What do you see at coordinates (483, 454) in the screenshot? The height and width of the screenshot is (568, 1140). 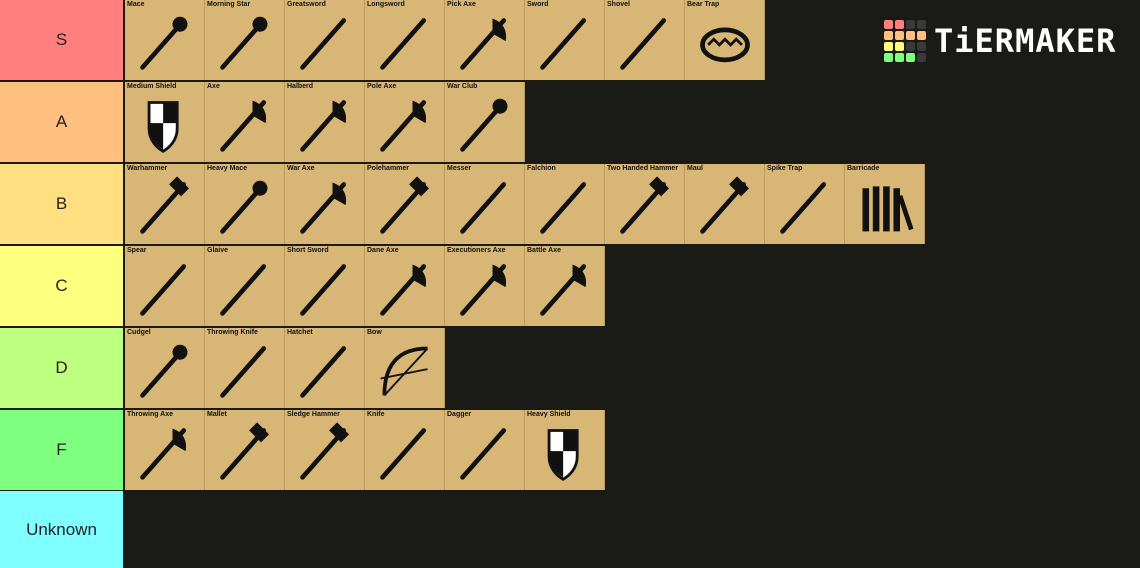 I see `dagger-icon` at bounding box center [483, 454].